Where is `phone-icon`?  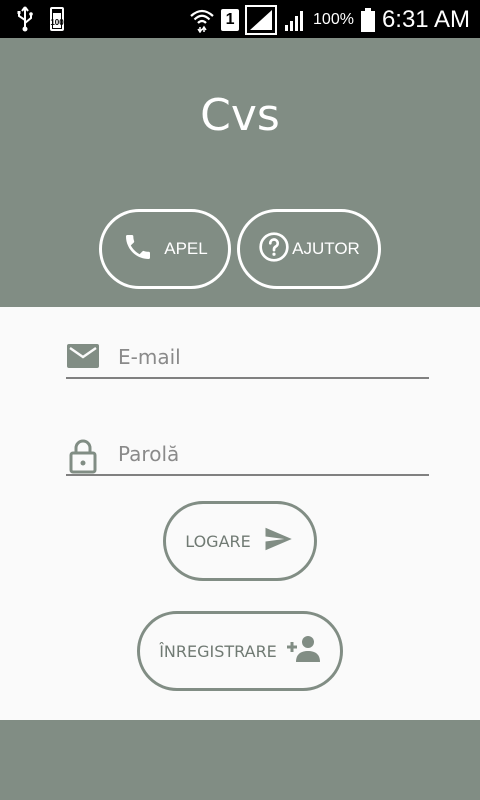
phone-icon is located at coordinates (138, 249).